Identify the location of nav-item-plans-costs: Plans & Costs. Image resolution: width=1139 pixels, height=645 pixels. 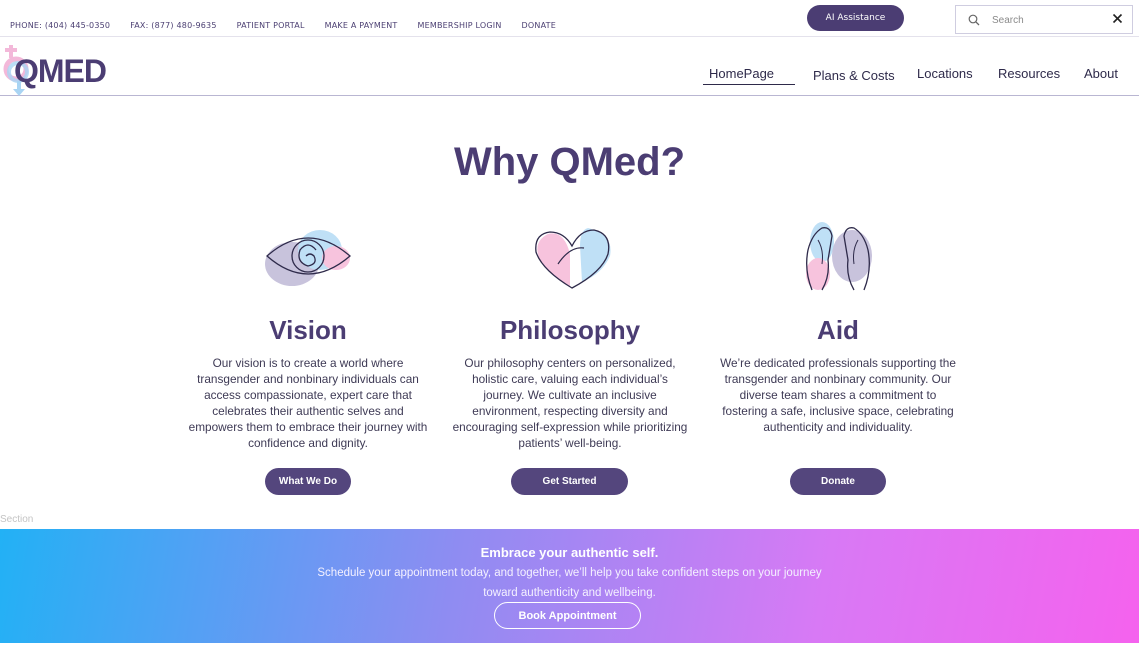
(854, 75).